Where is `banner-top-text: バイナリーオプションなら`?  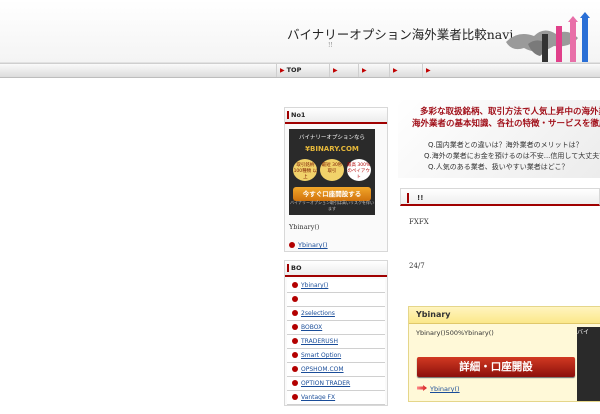 banner-top-text: バイナリーオプションなら is located at coordinates (332, 138).